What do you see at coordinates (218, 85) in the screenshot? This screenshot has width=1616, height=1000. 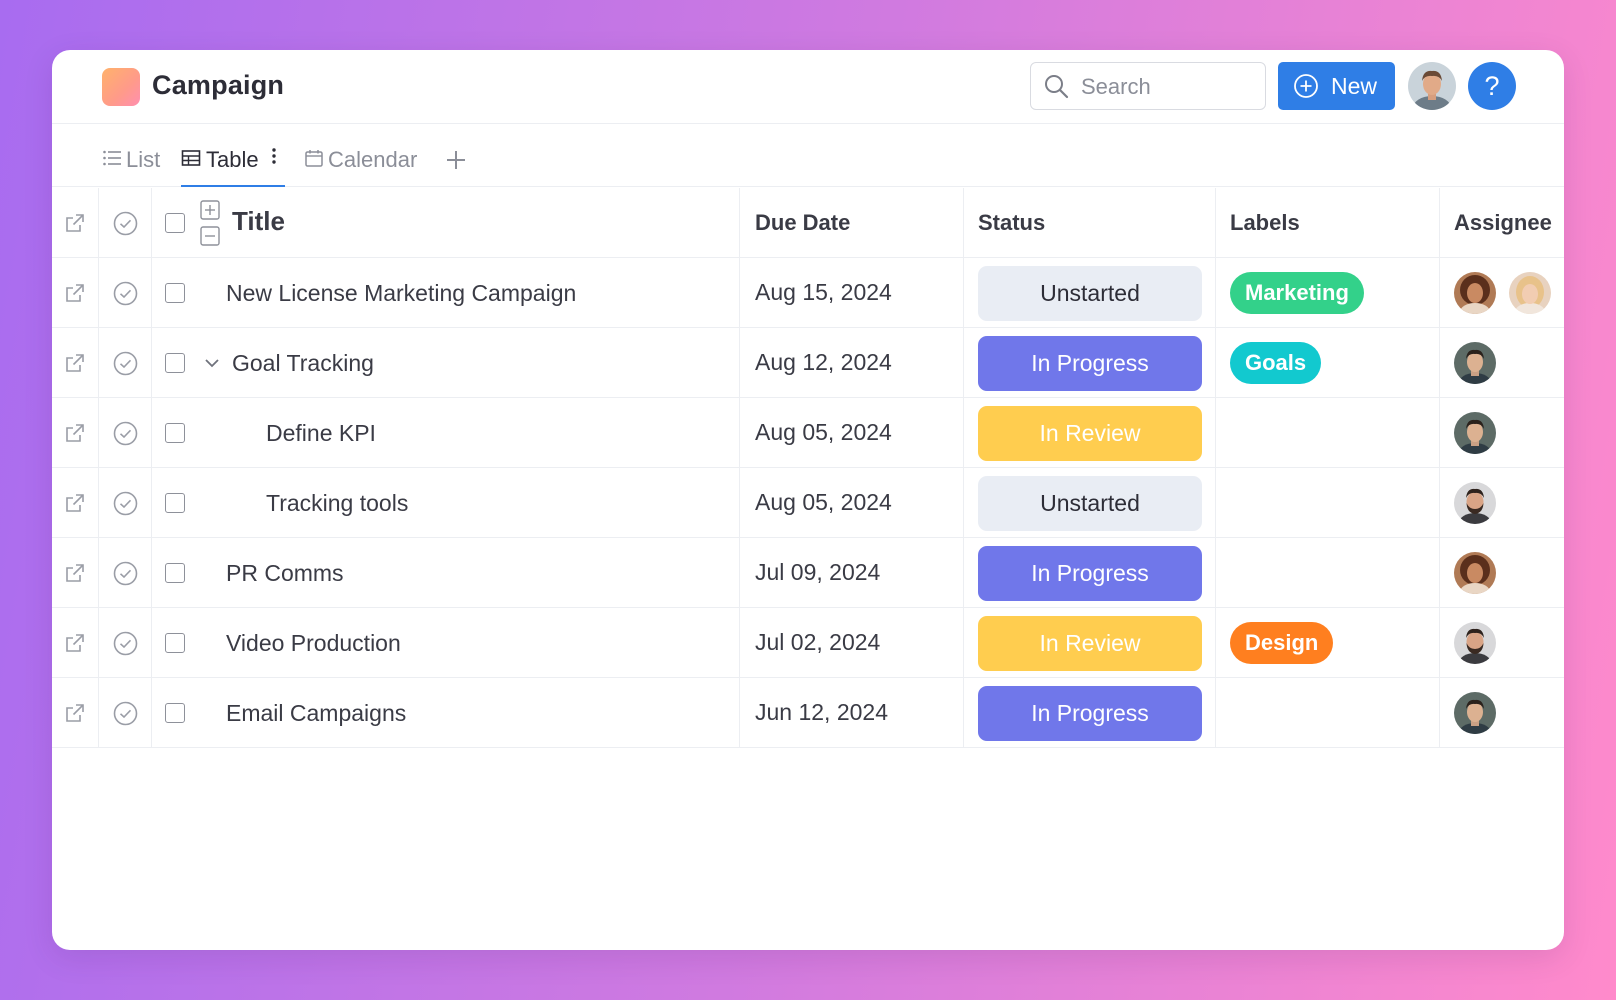 I see `page-title: Campaign` at bounding box center [218, 85].